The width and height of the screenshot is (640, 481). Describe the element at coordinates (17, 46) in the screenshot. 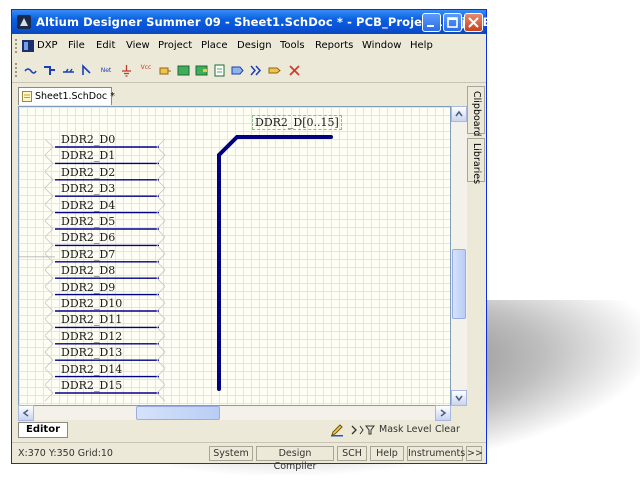

I see `menubar-grip` at that location.